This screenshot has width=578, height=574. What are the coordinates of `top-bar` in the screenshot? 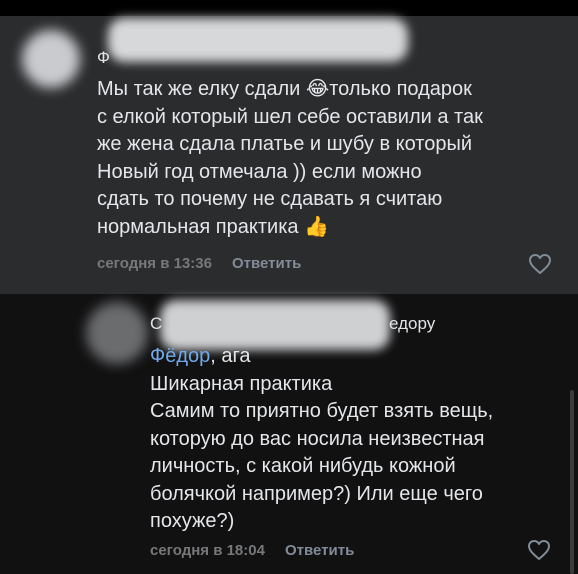 It's located at (289, 8).